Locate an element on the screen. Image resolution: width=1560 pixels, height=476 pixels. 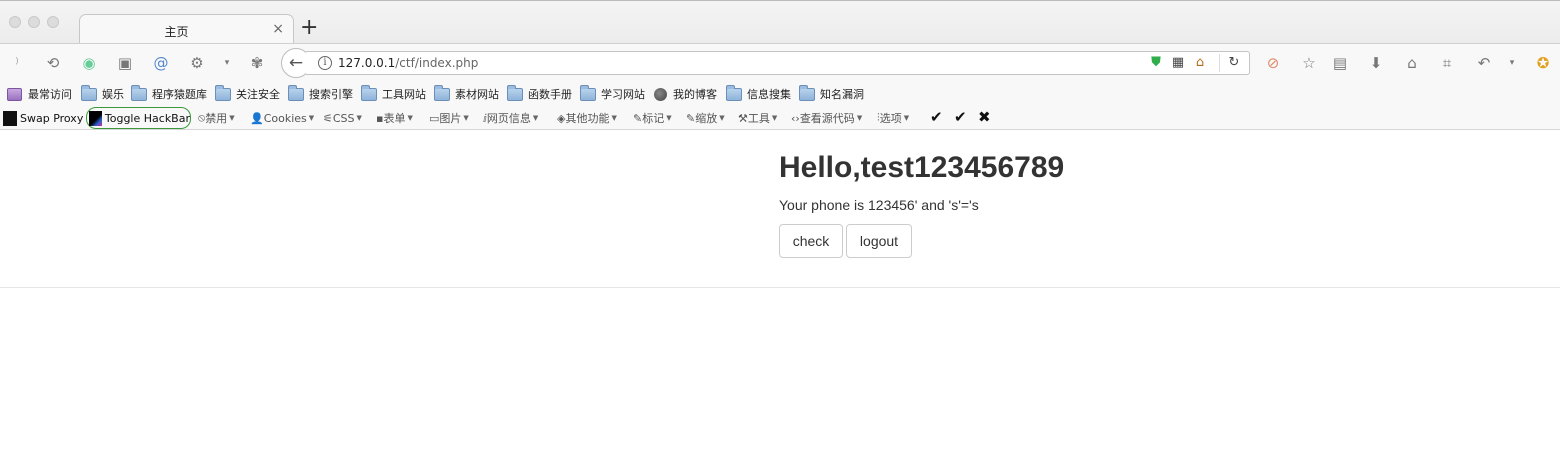
menu-cookies: 👤 Cookies ▼ is located at coordinates (282, 118).